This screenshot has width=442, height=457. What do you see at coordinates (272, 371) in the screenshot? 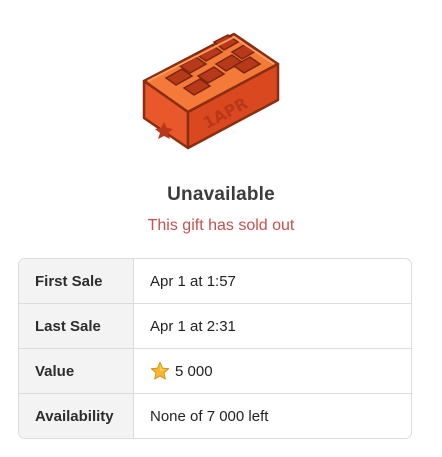
I see `value-cell: 5 000` at bounding box center [272, 371].